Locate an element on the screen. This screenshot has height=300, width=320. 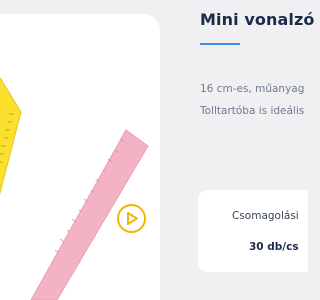
play-icon is located at coordinates (132, 218).